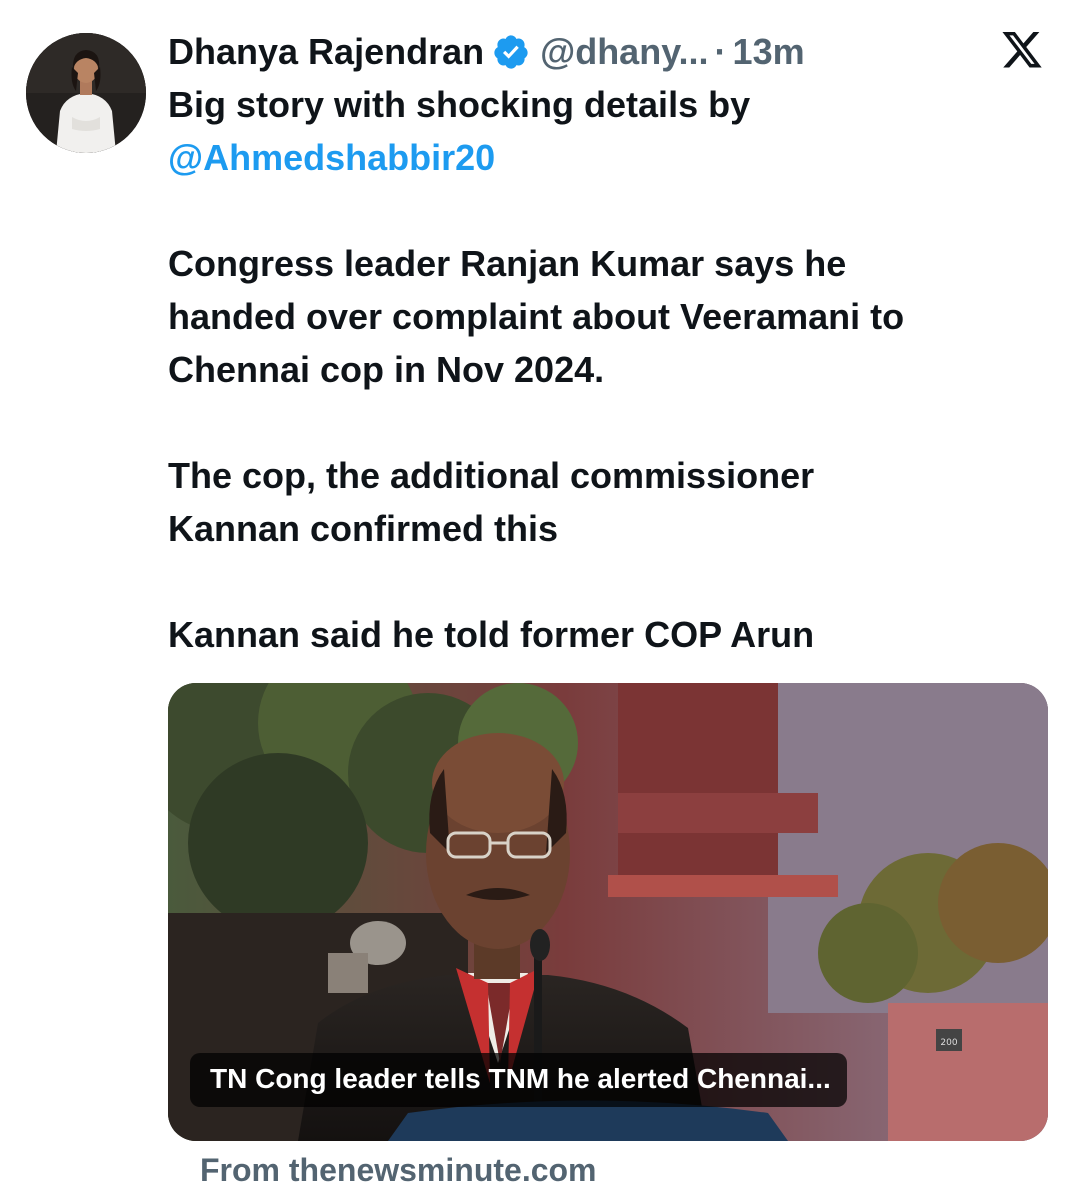 The height and width of the screenshot is (1200, 1074). I want to click on tweet-line: Kannan confirmed this, so click(363, 528).